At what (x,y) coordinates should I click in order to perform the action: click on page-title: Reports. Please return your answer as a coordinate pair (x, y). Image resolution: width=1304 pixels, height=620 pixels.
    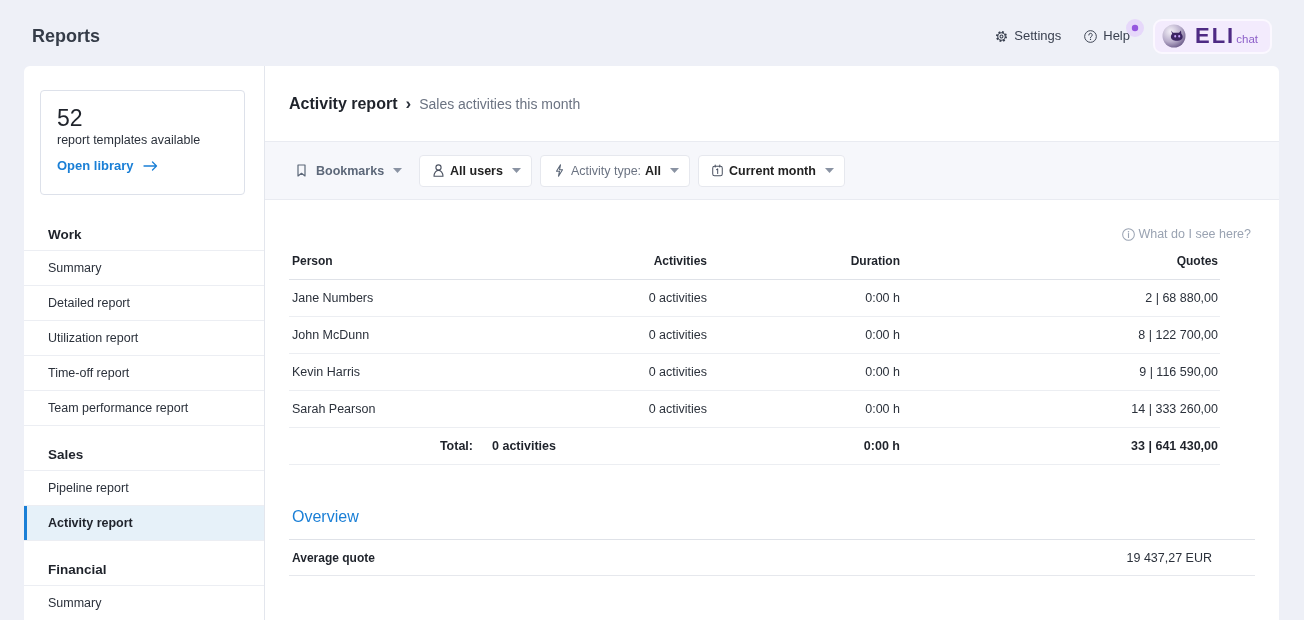
    Looking at the image, I should click on (66, 36).